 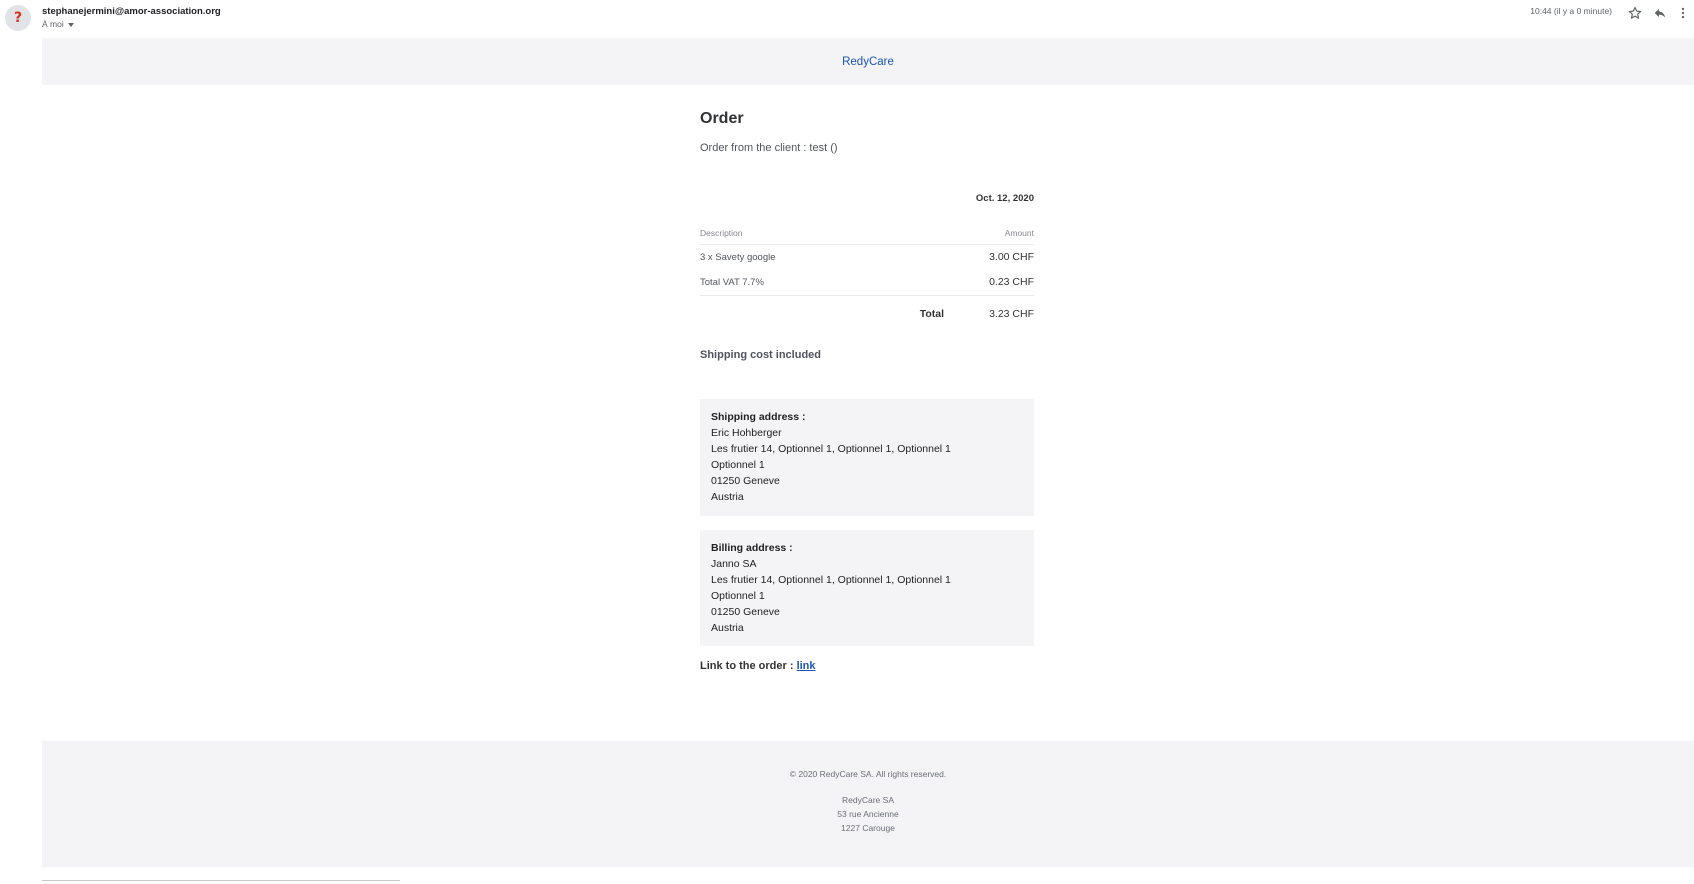 I want to click on footer-address: RedyCare SA 53 rue Ancienne 1227 Carouge, so click(x=868, y=814).